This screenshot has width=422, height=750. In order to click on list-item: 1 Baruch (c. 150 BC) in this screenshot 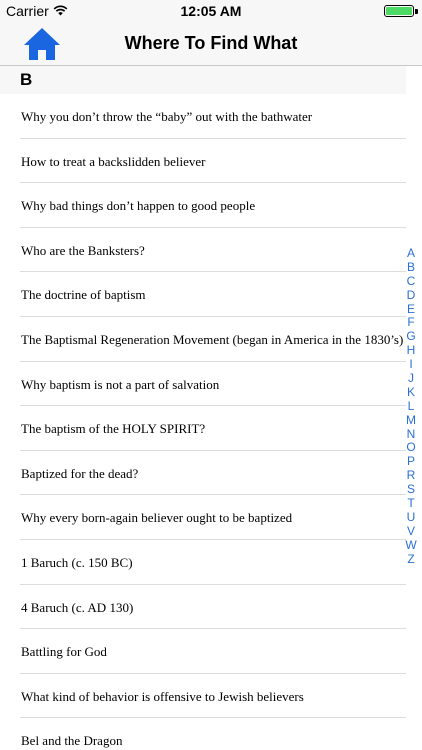, I will do `click(203, 562)`.